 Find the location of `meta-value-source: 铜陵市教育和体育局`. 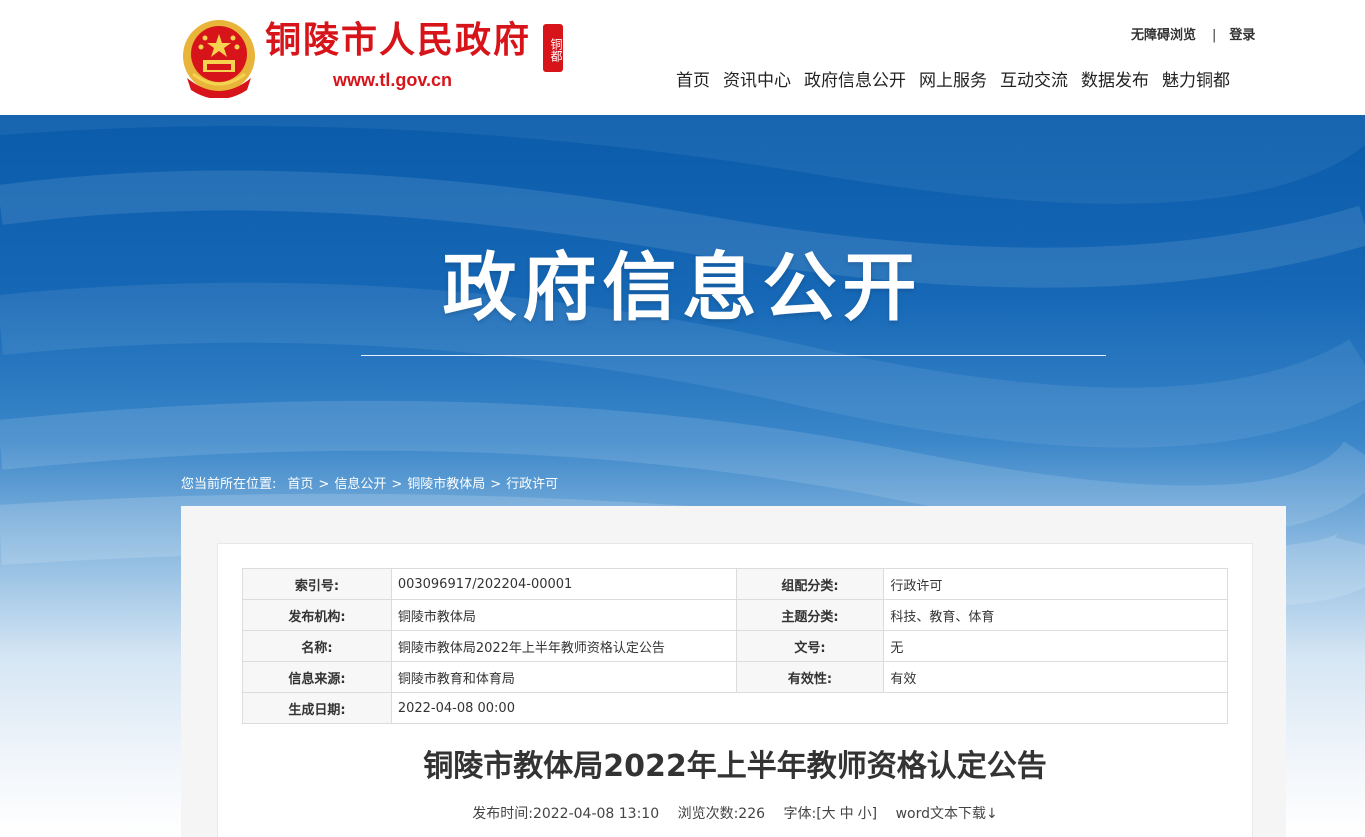

meta-value-source: 铜陵市教育和体育局 is located at coordinates (563, 677).